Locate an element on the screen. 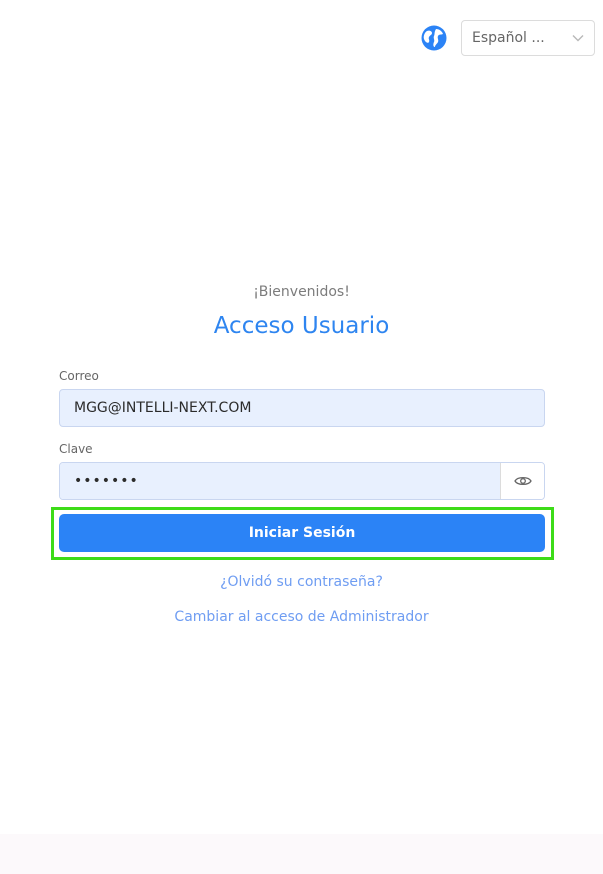  password-field: ••••••• is located at coordinates (280, 481).